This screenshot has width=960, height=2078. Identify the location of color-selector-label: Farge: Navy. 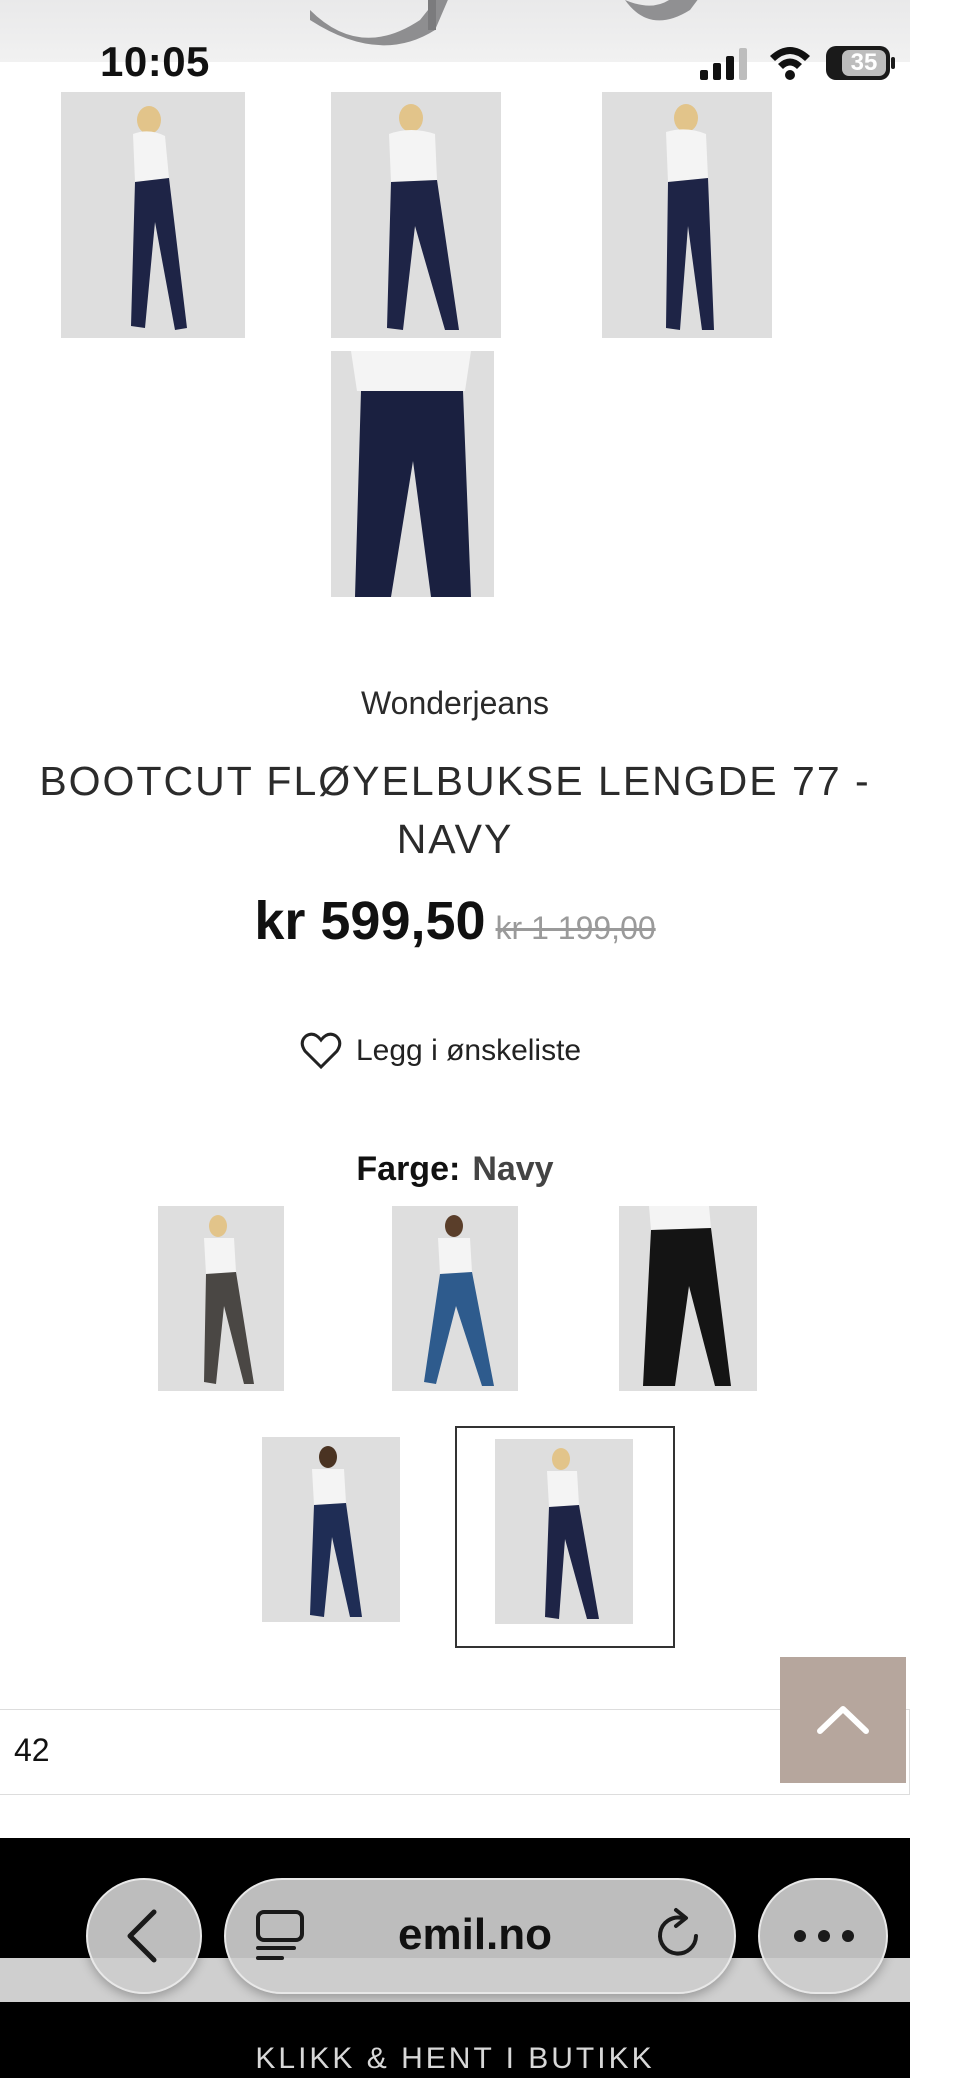
(455, 1169).